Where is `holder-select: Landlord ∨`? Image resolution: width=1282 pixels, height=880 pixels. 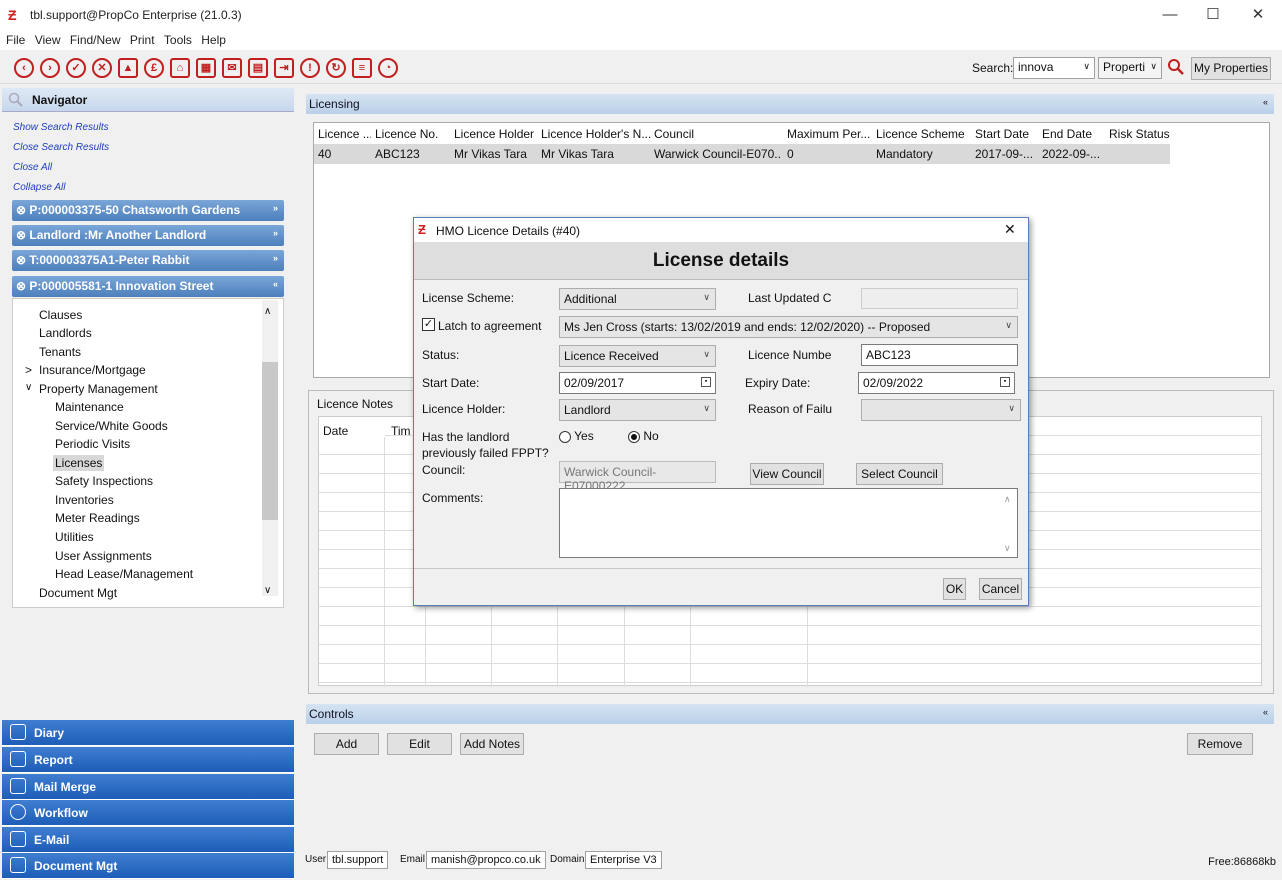 holder-select: Landlord ∨ is located at coordinates (637, 410).